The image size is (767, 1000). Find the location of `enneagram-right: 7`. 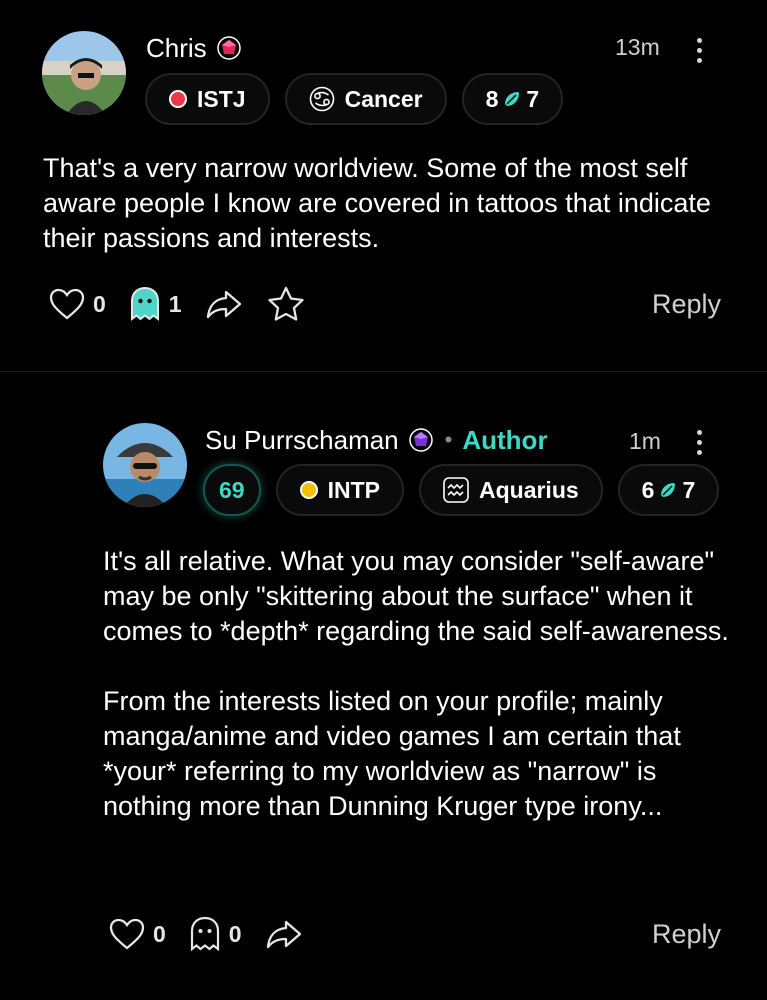

enneagram-right: 7 is located at coordinates (689, 489).